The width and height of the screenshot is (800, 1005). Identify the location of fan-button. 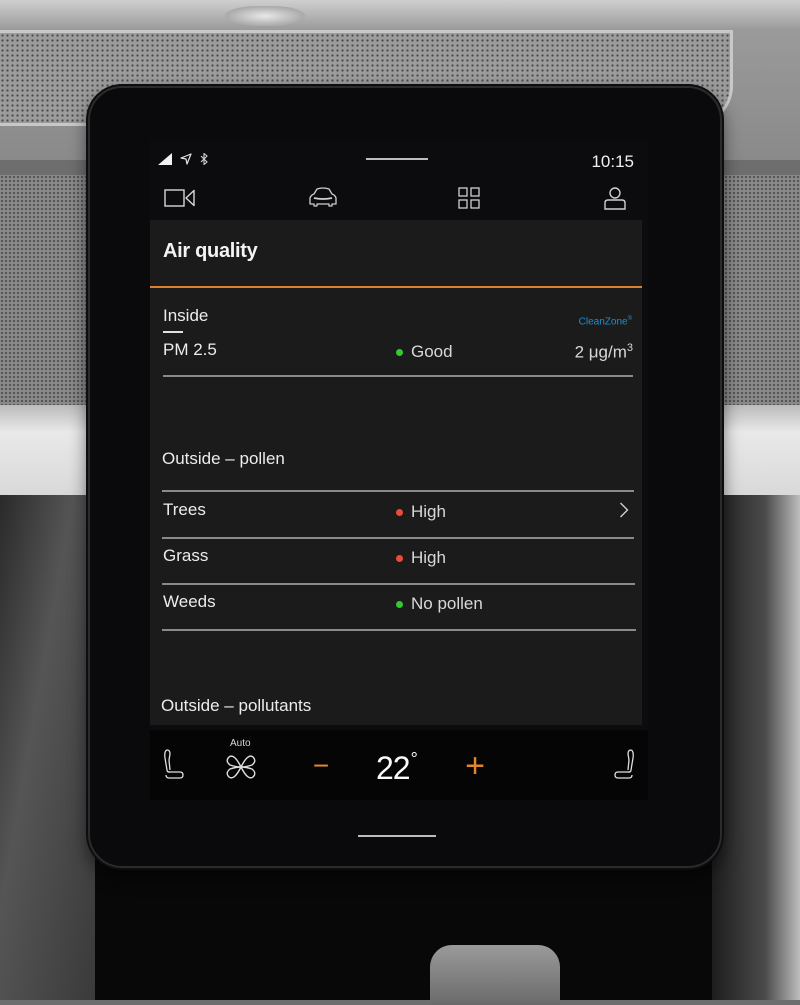
(241, 769).